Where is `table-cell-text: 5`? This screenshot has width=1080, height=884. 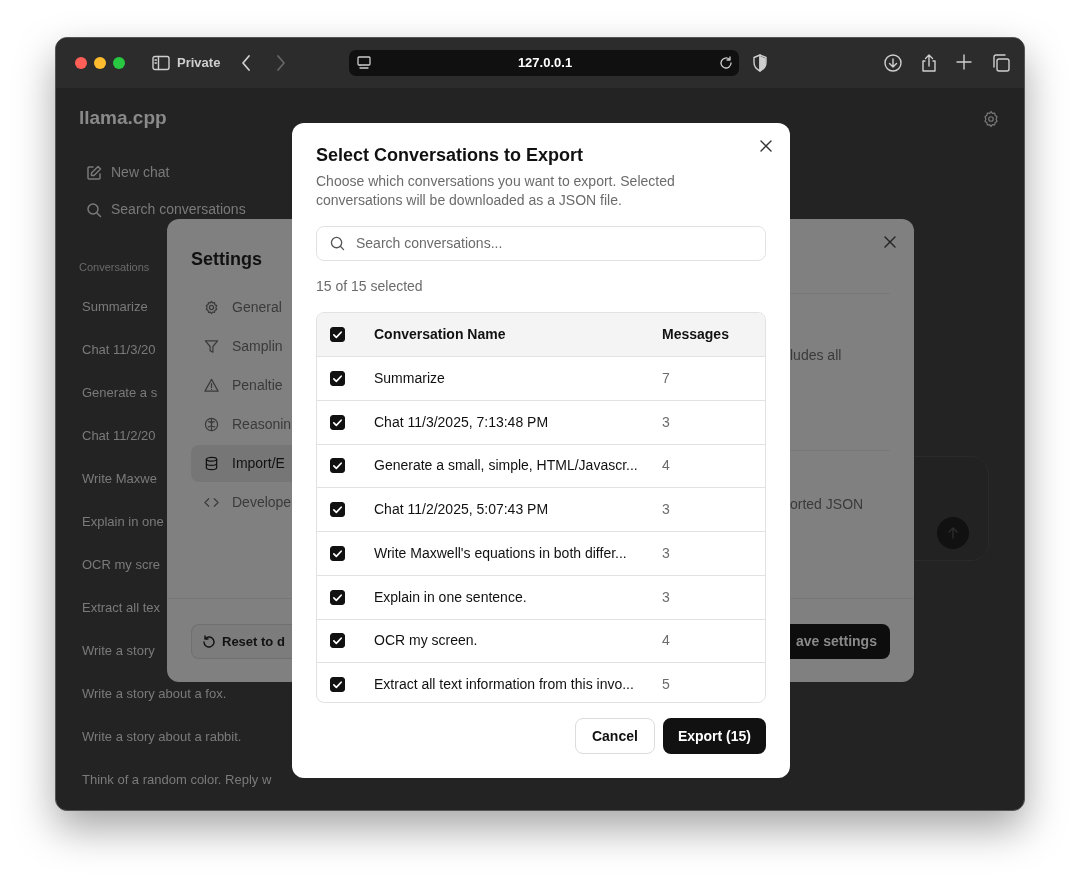
table-cell-text: 5 is located at coordinates (666, 685).